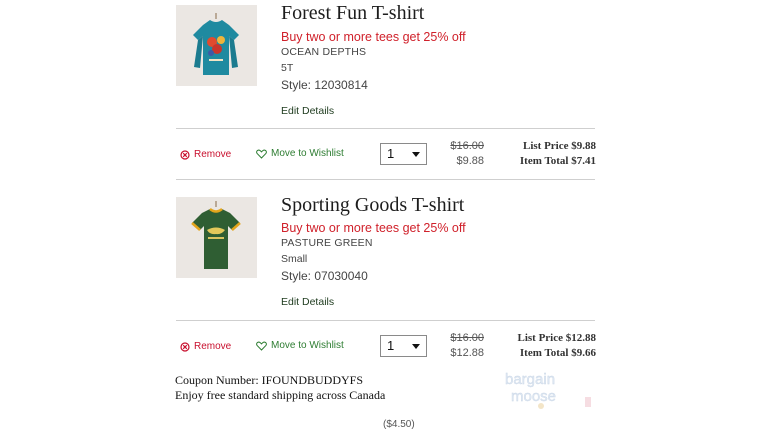  What do you see at coordinates (324, 52) in the screenshot?
I see `item-color: OCEAN DEPTHS` at bounding box center [324, 52].